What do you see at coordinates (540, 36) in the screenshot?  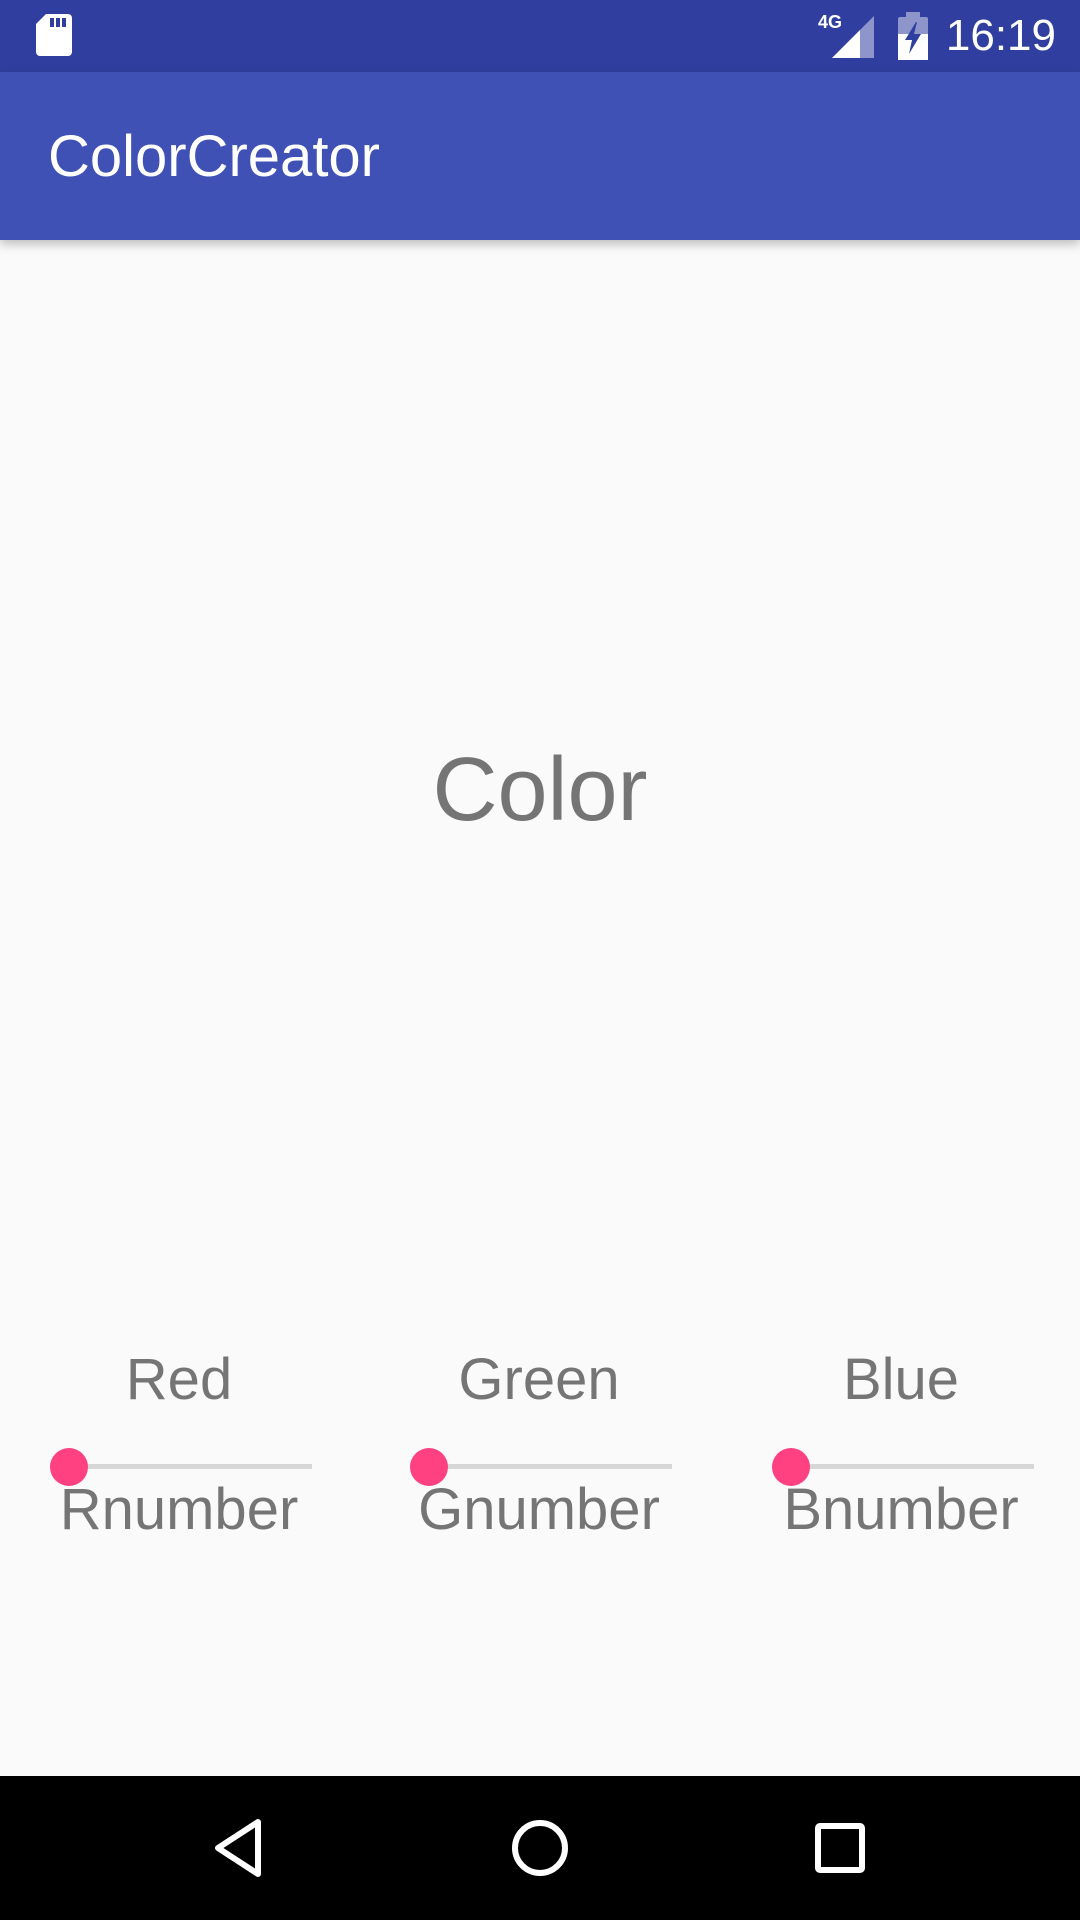 I see `status-bar: 4G 16:19` at bounding box center [540, 36].